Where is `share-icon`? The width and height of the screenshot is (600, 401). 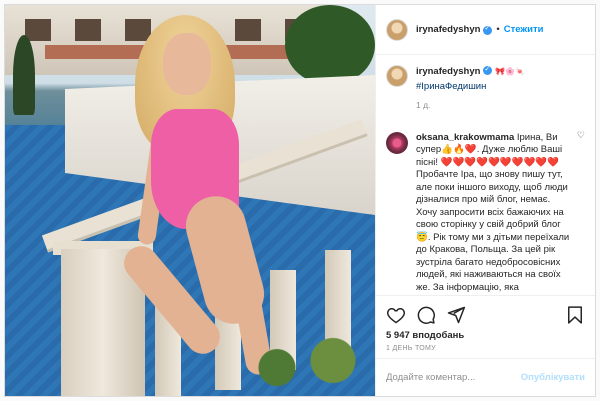 share-icon is located at coordinates (456, 315).